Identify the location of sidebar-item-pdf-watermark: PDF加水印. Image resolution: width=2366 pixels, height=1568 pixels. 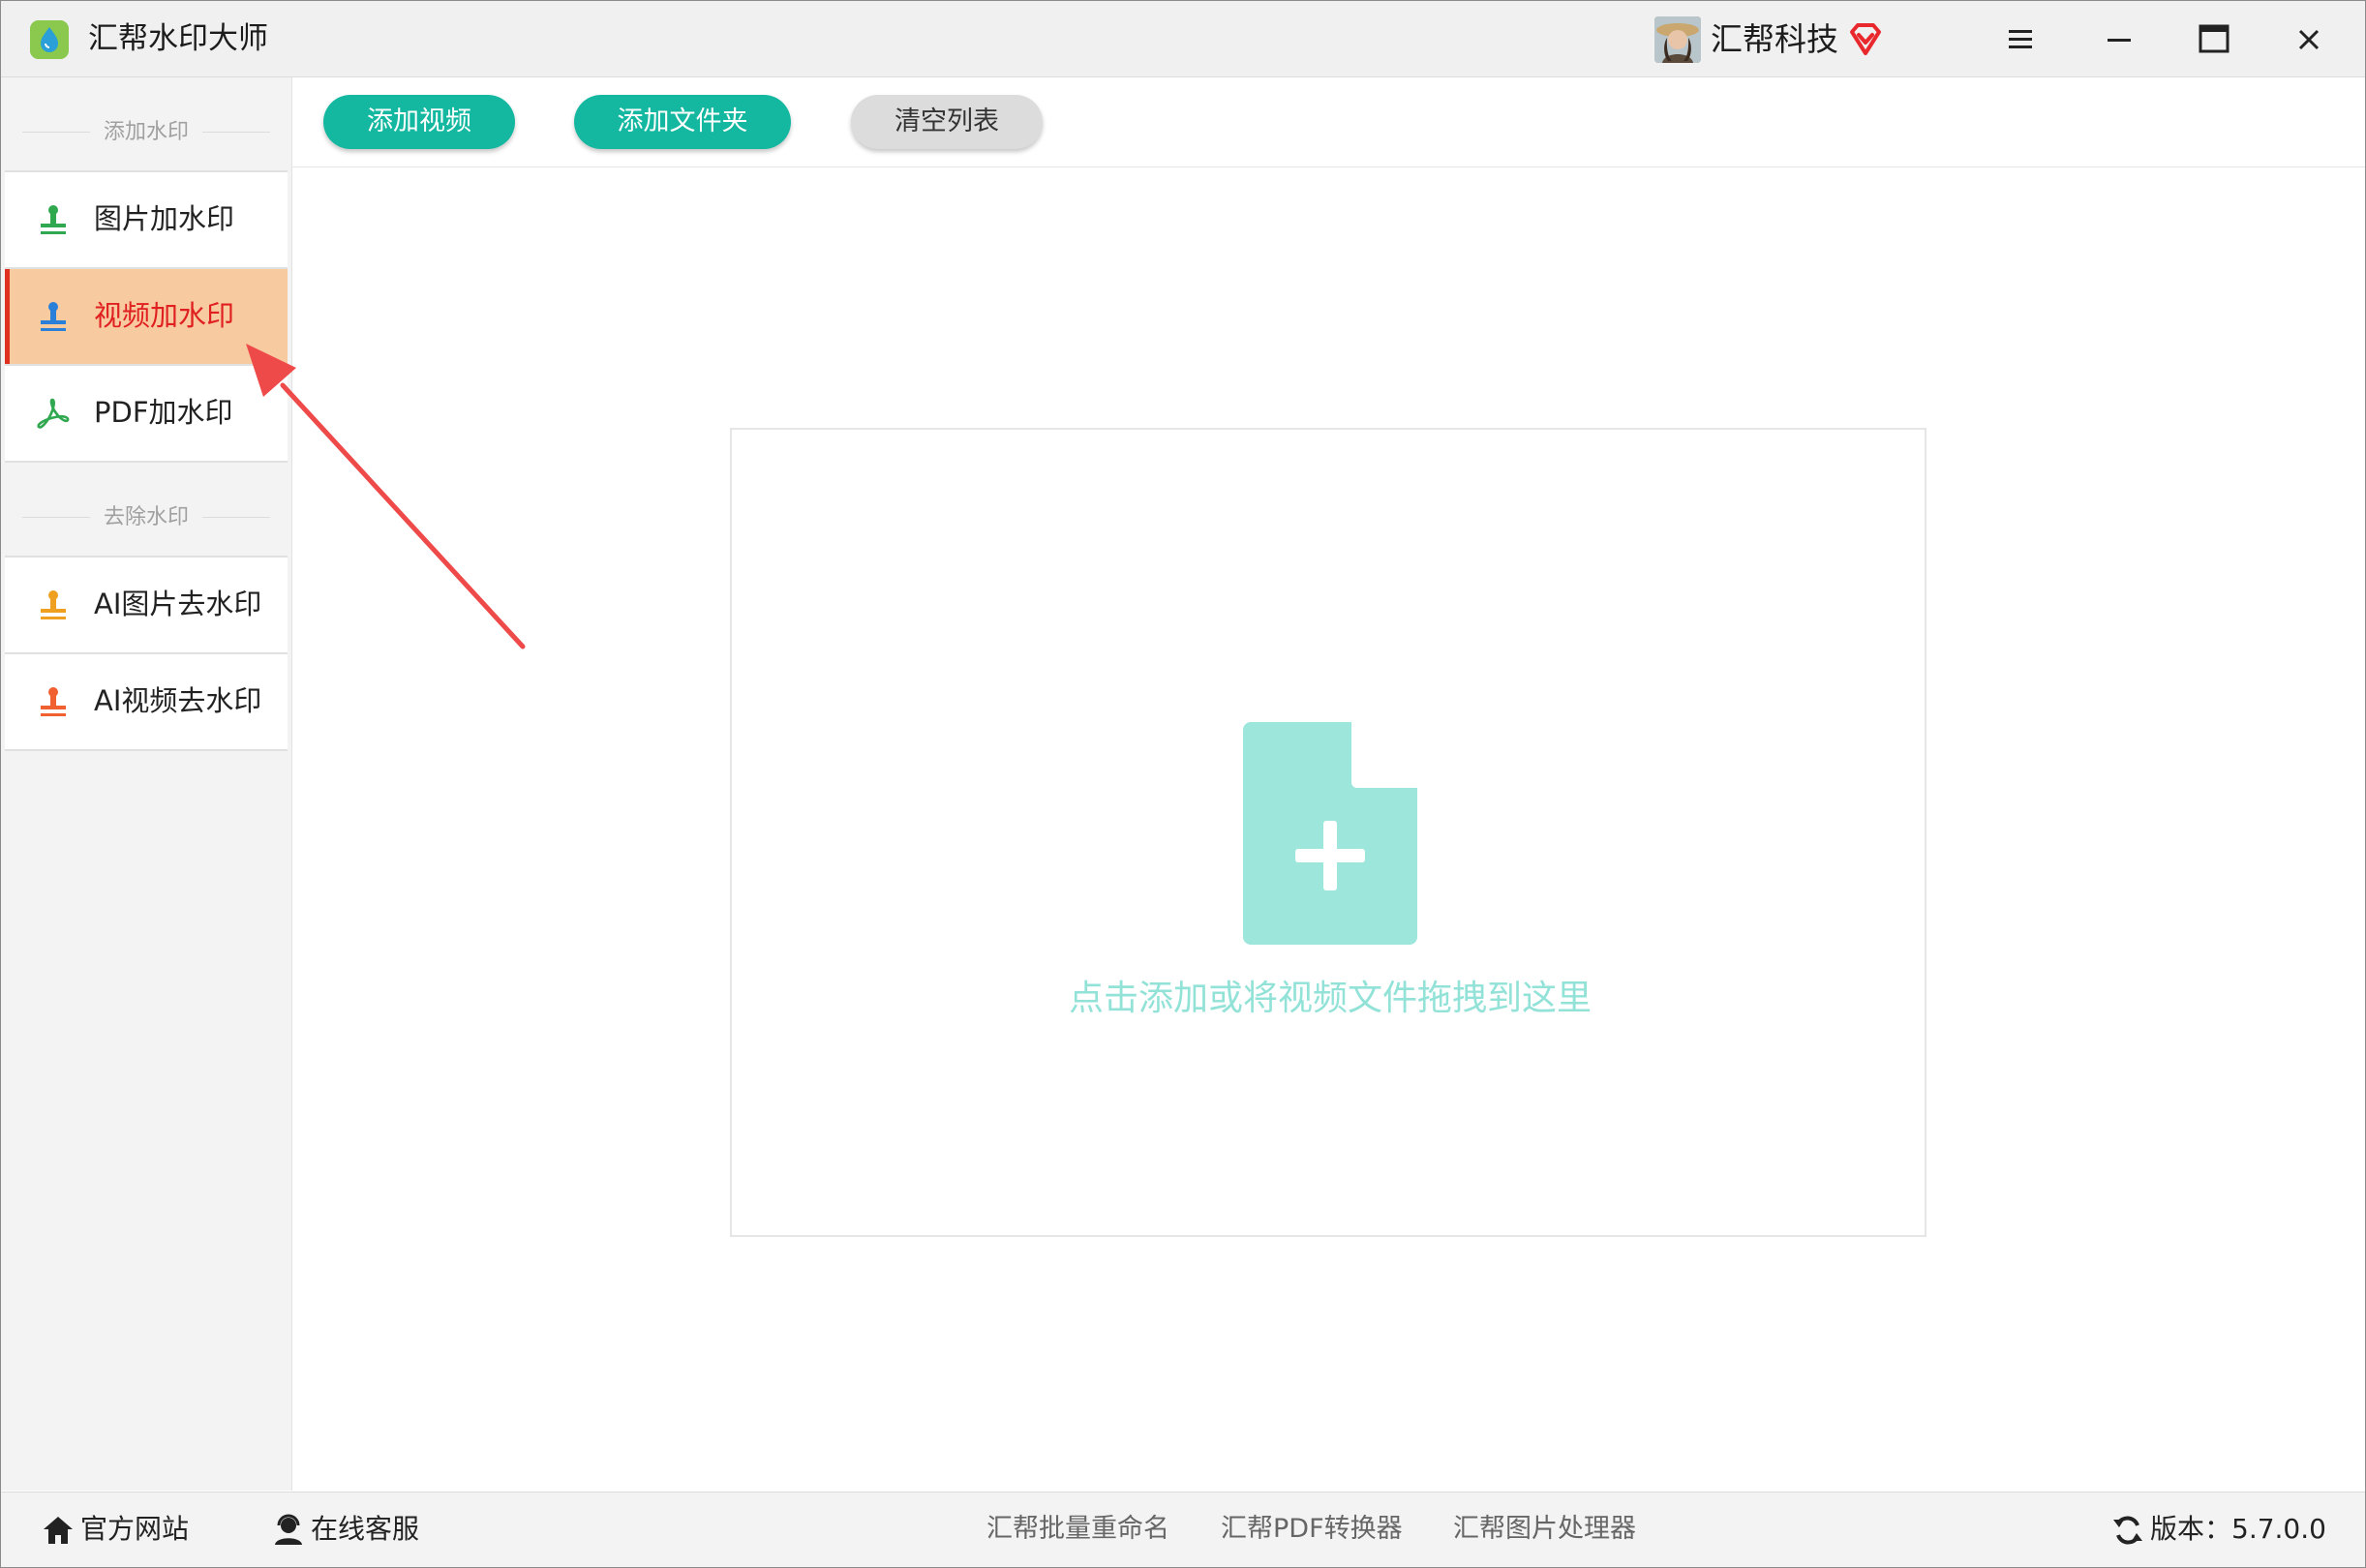
(146, 414).